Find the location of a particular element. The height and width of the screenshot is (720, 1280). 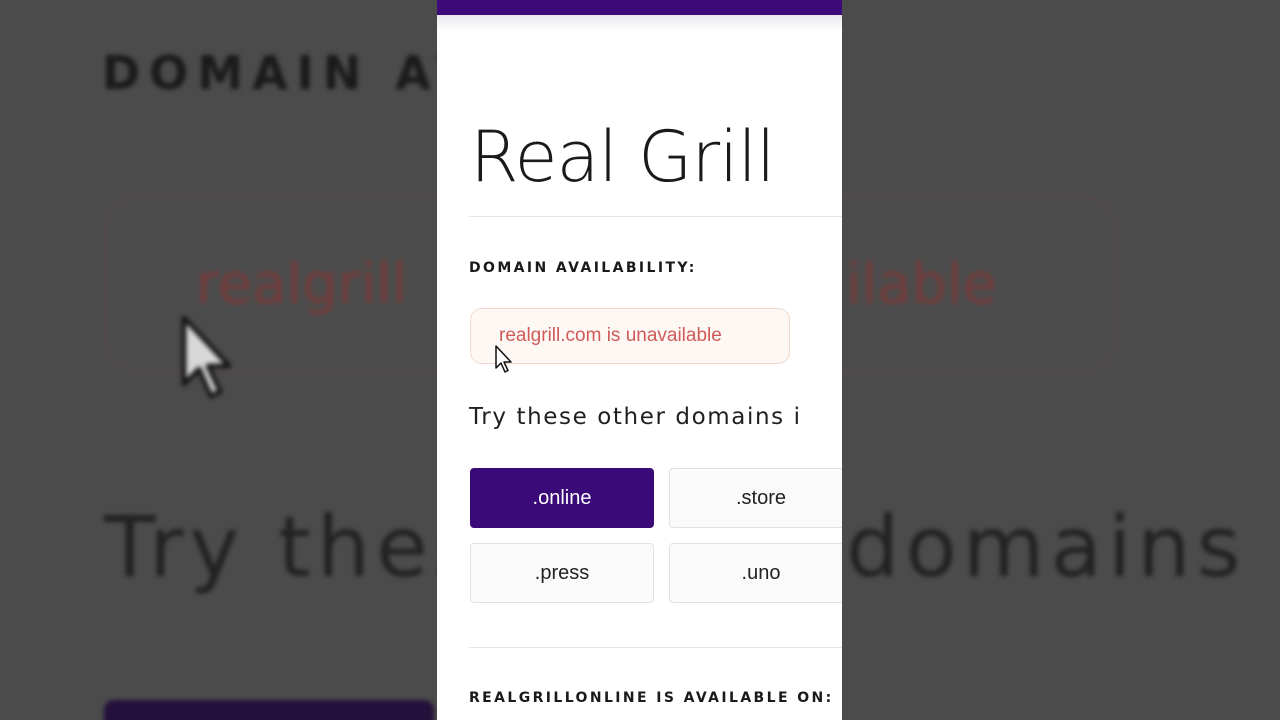

domain-availability-label: DOMAIN AVAILABILITY: is located at coordinates (583, 268).